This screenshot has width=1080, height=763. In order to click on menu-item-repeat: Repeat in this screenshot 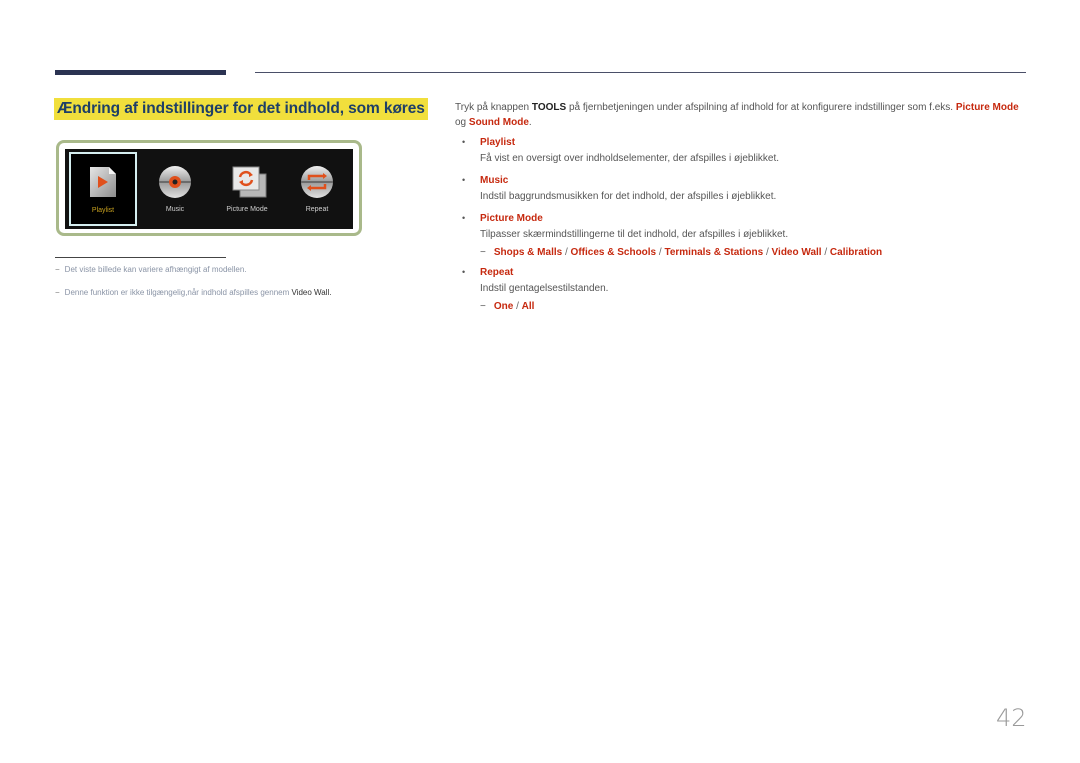, I will do `click(317, 188)`.